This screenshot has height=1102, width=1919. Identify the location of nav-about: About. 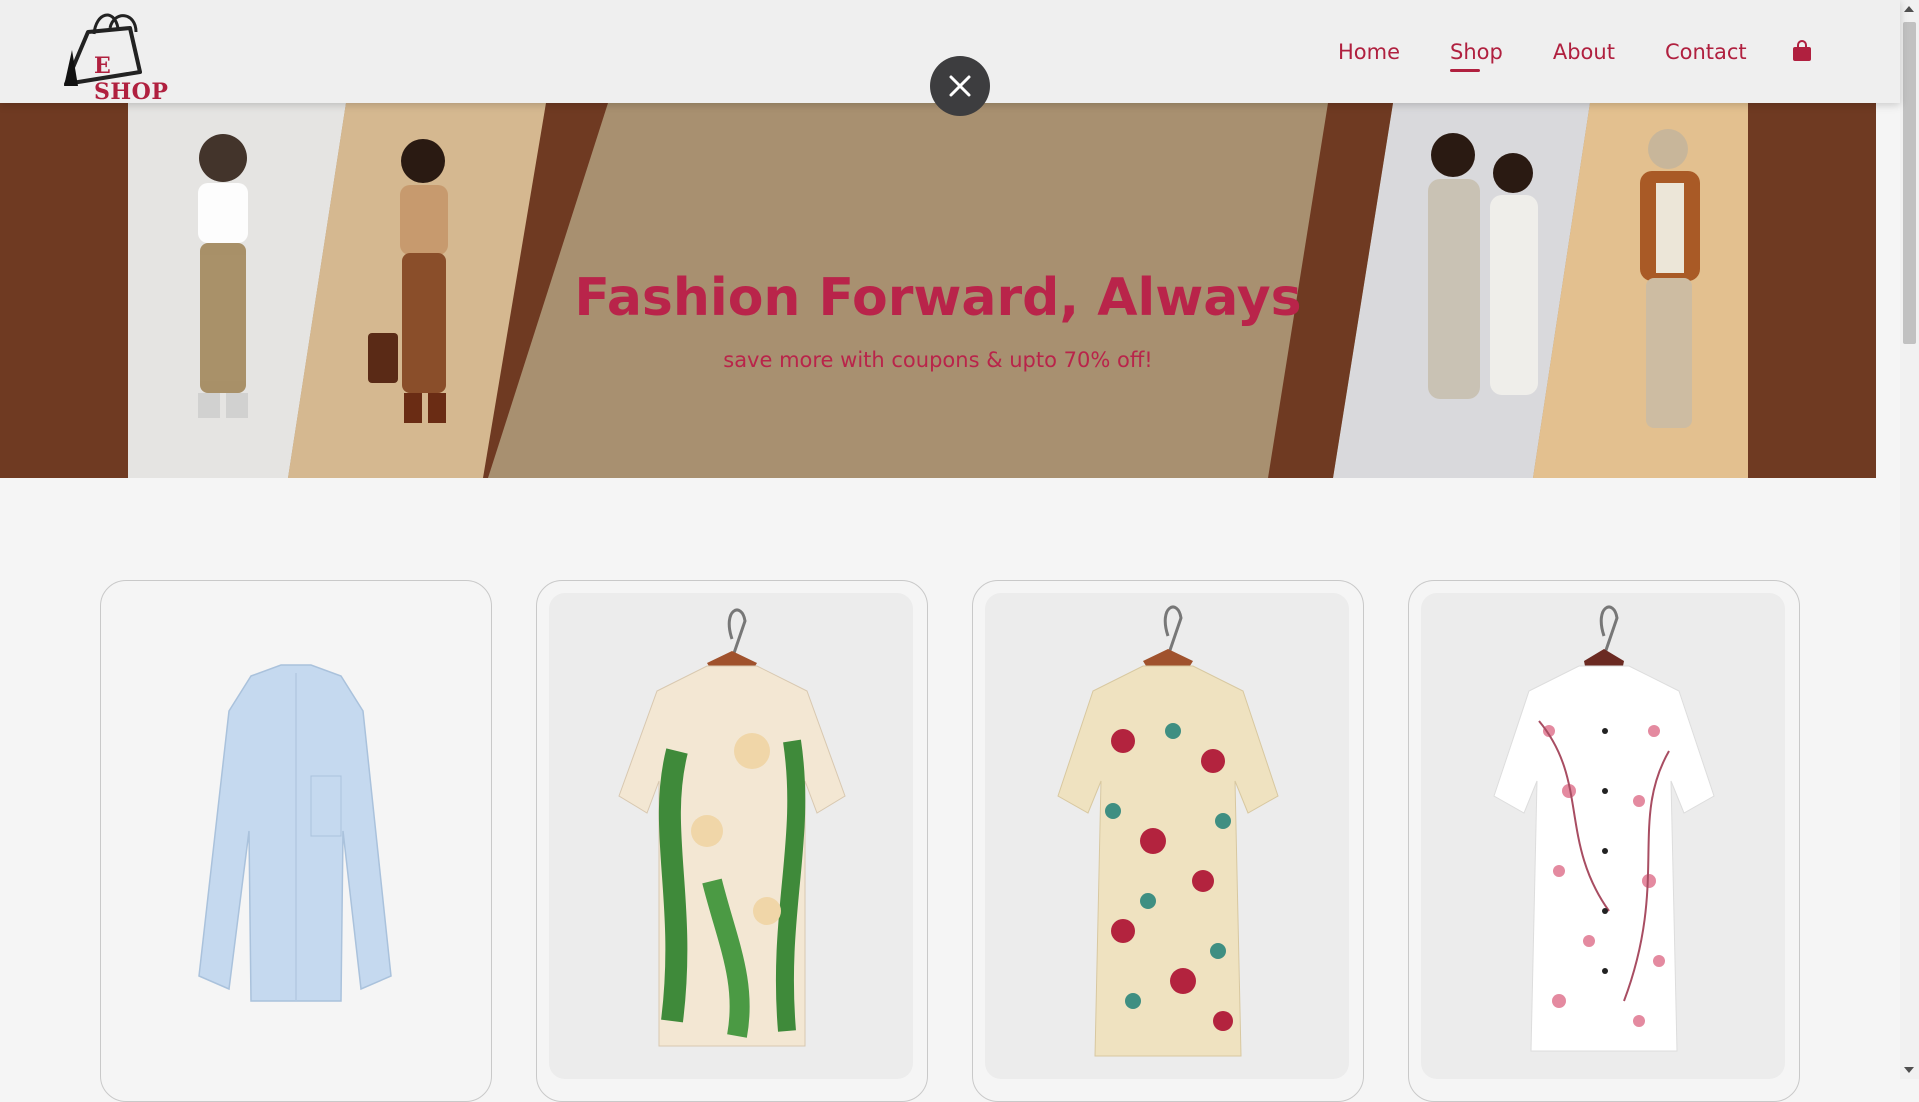
(1584, 52).